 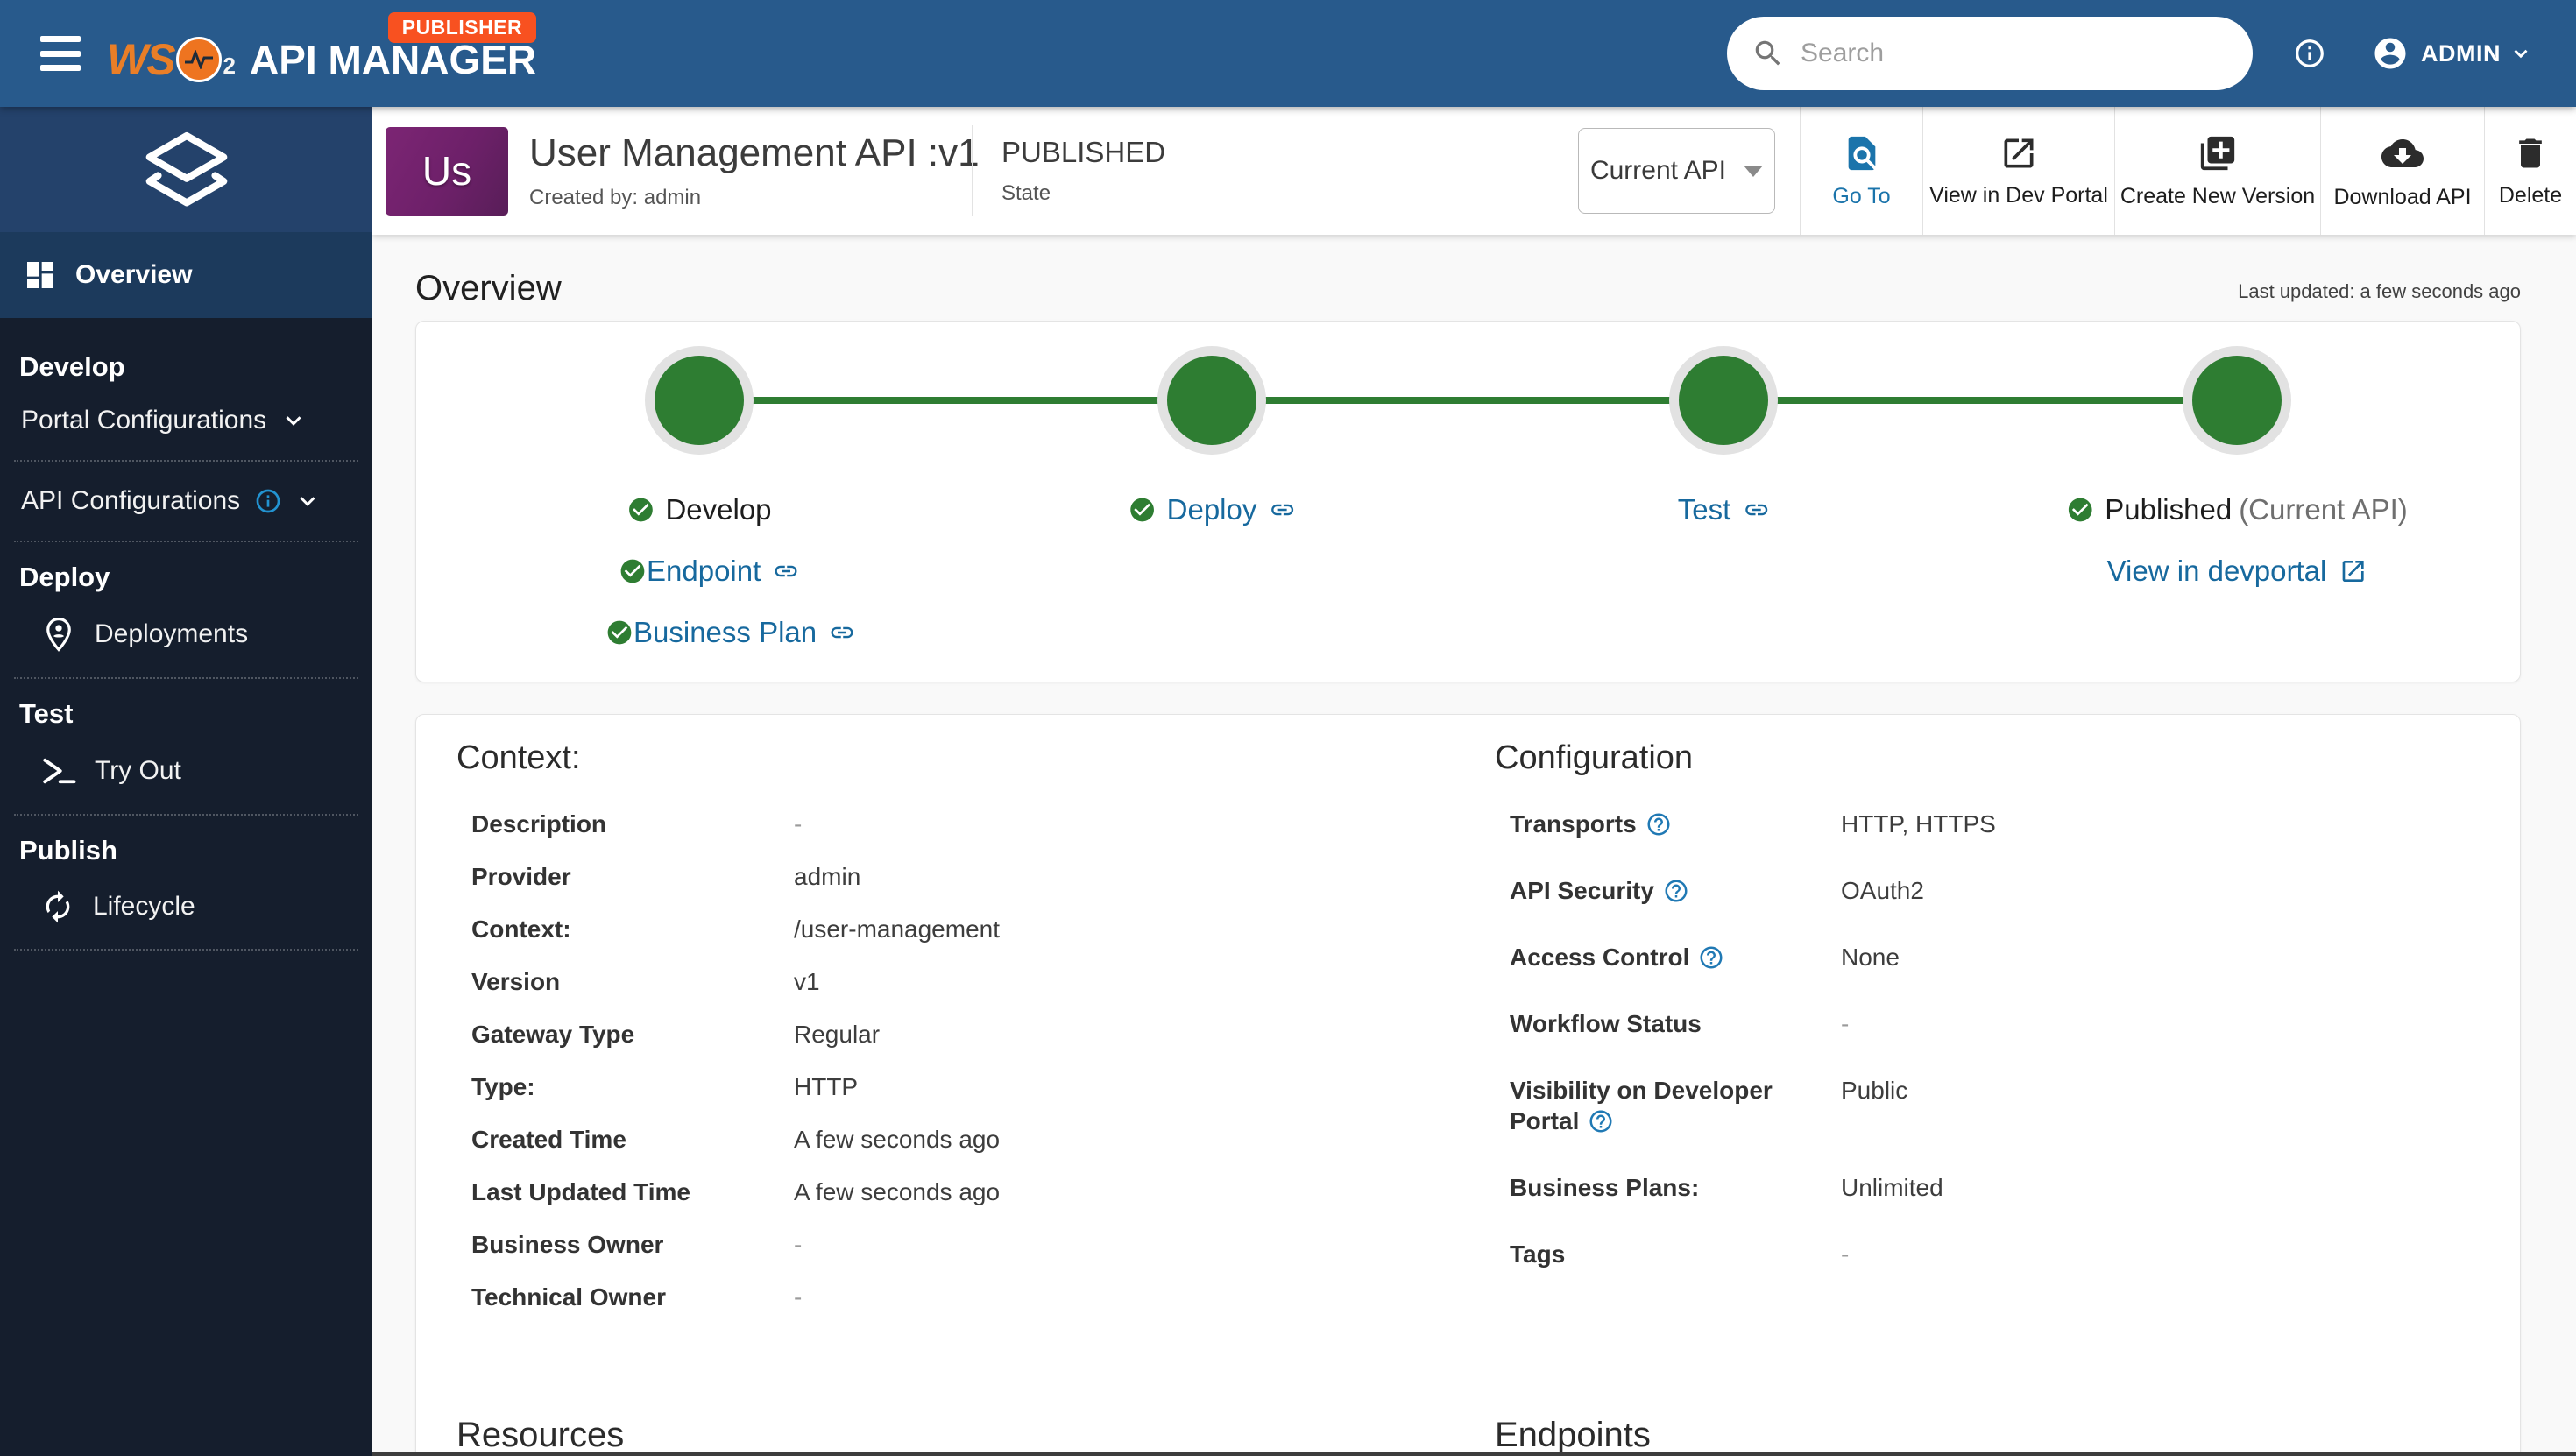 I want to click on user-menu: ADMIN, so click(x=2452, y=53).